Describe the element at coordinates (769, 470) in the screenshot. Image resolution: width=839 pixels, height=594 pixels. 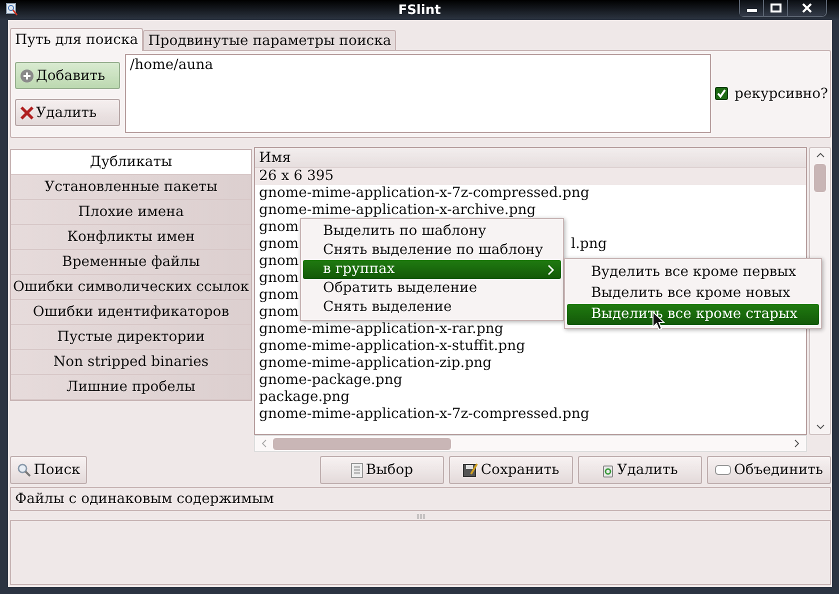
I see `merge-button: Объединить` at that location.